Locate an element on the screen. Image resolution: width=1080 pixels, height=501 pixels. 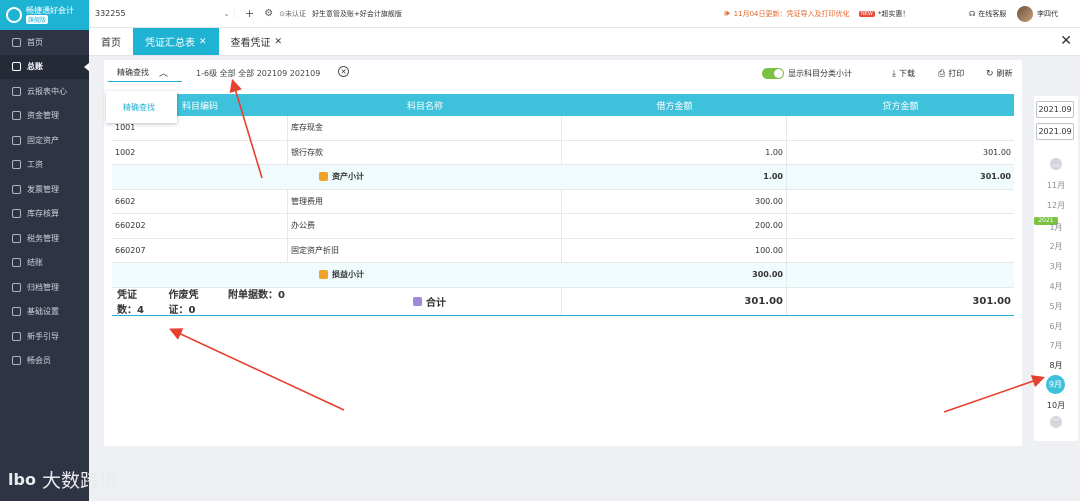
table-row: 1002 银行存款 1.00 301.00 is located at coordinates (563, 152).